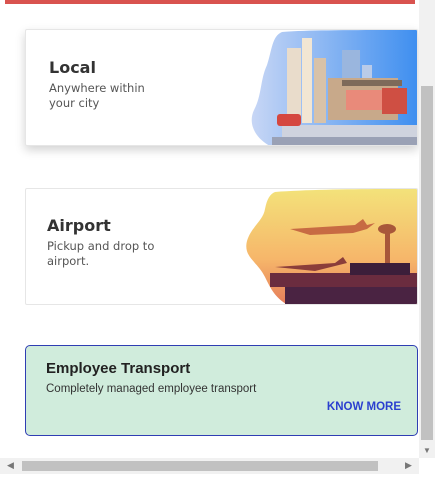 This screenshot has height=483, width=442. What do you see at coordinates (427, 450) in the screenshot?
I see `scroll-down-arrow-icon: ▼` at bounding box center [427, 450].